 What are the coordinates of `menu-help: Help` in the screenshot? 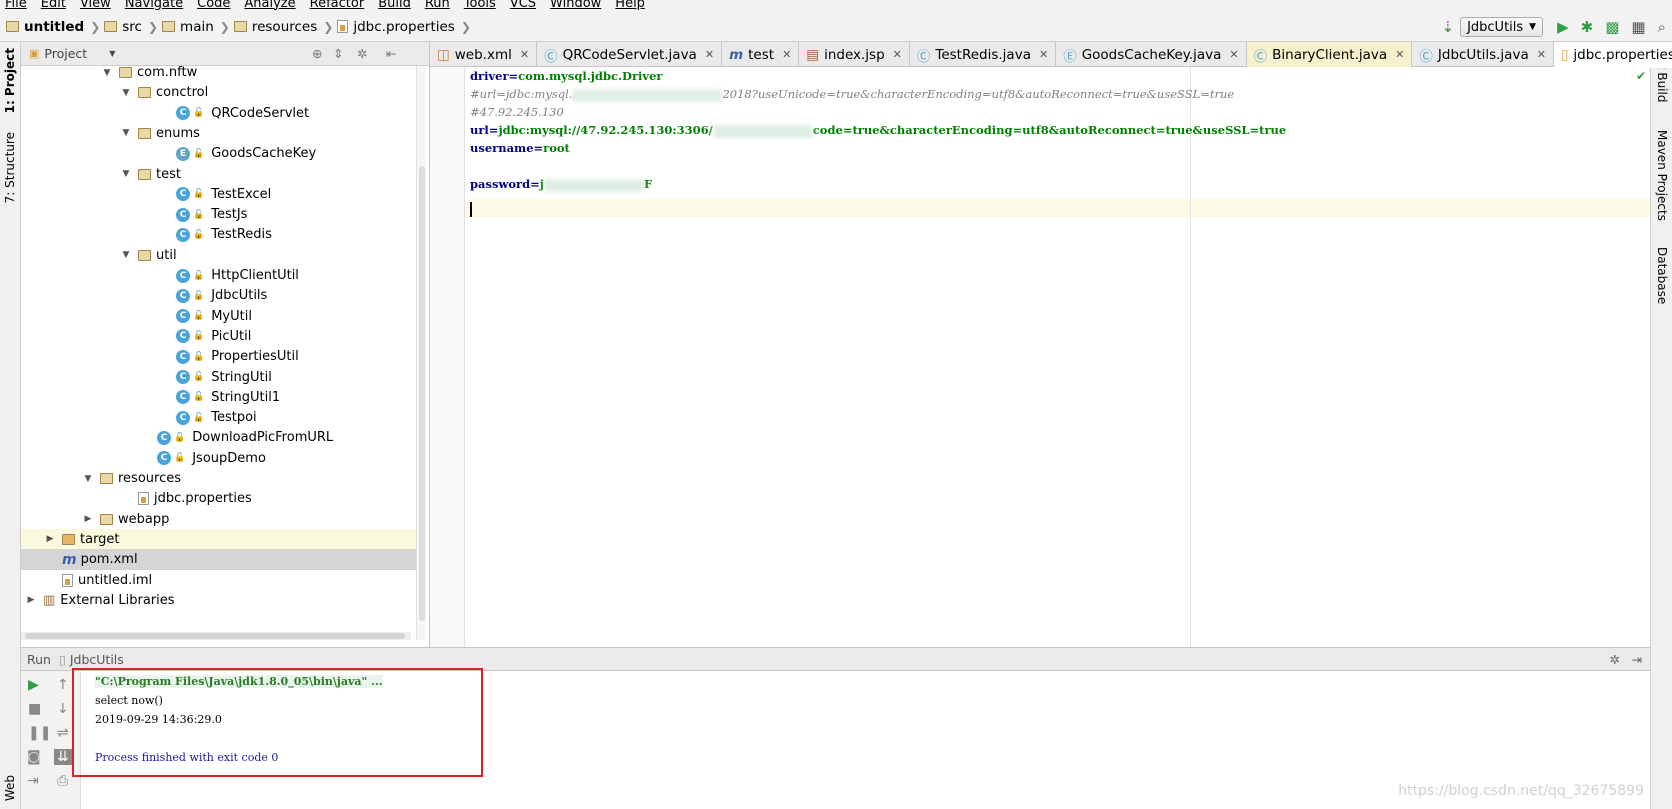 It's located at (630, 5).